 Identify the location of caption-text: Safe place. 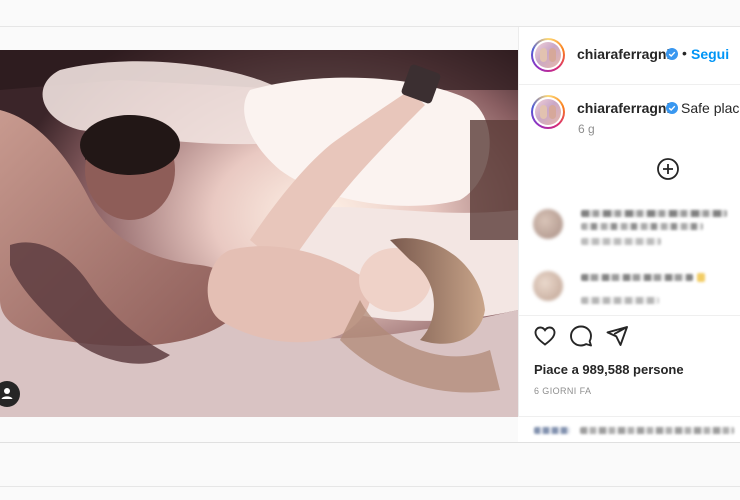
(710, 108).